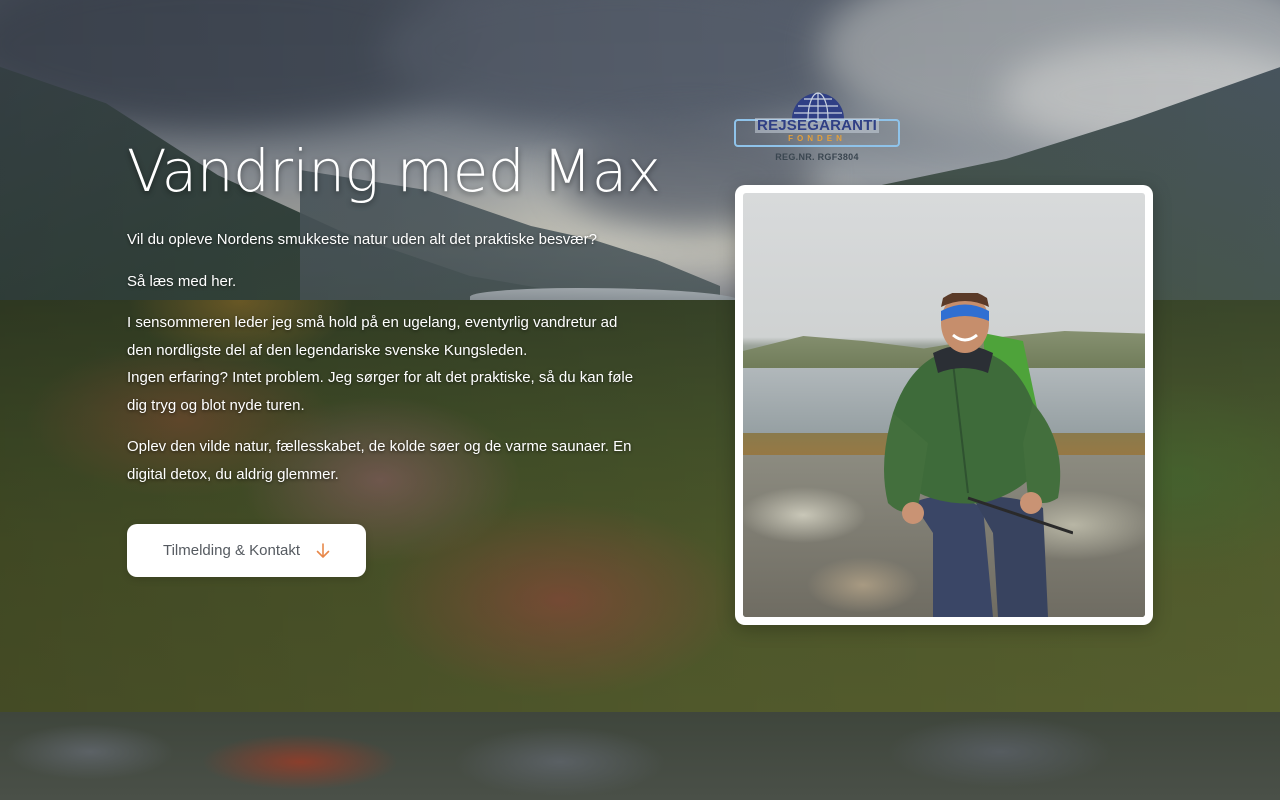  I want to click on logo-name: REJSEGARANTI, so click(817, 125).